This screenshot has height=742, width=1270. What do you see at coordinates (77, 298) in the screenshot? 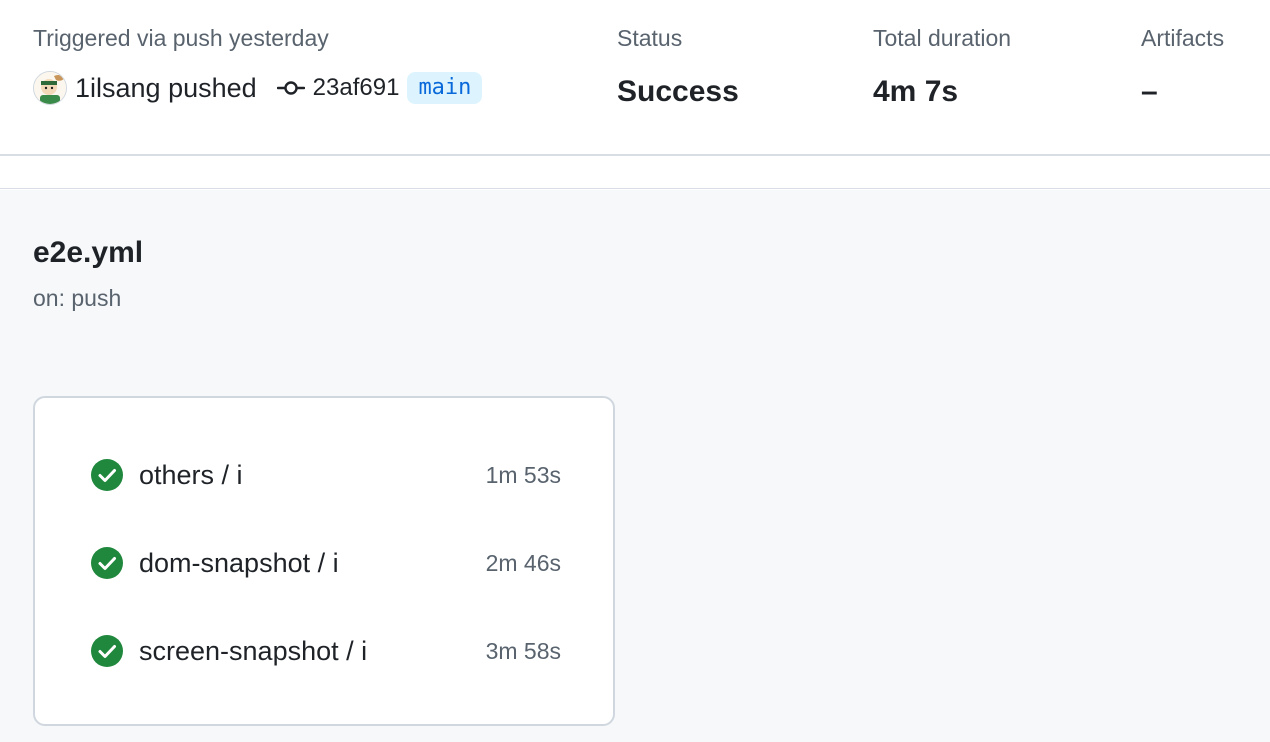
I see `workflow-trigger: on: push` at bounding box center [77, 298].